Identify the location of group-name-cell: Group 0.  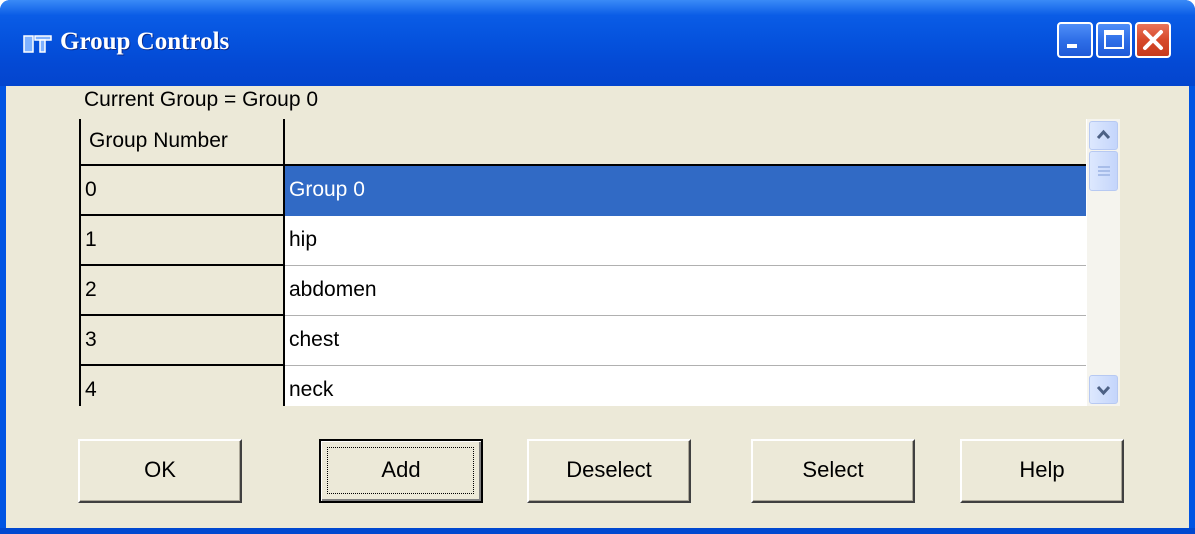
(685, 191).